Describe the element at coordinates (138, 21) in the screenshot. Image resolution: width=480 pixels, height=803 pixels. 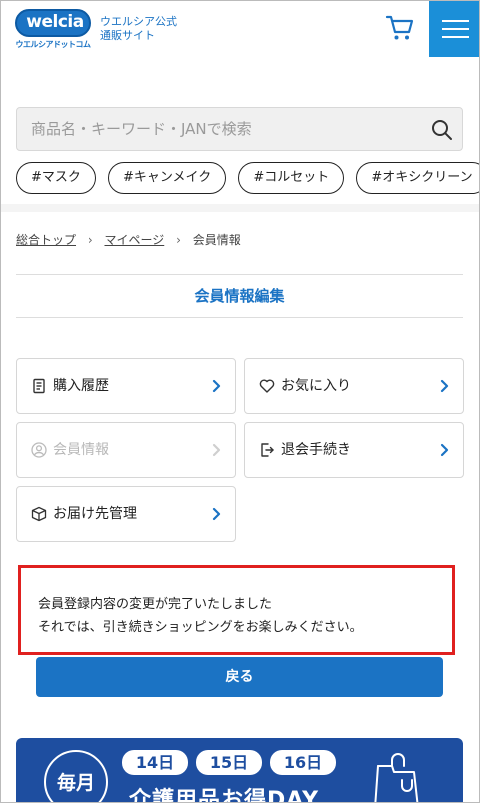
I see `site-name-line1: ウエルシア公式` at that location.